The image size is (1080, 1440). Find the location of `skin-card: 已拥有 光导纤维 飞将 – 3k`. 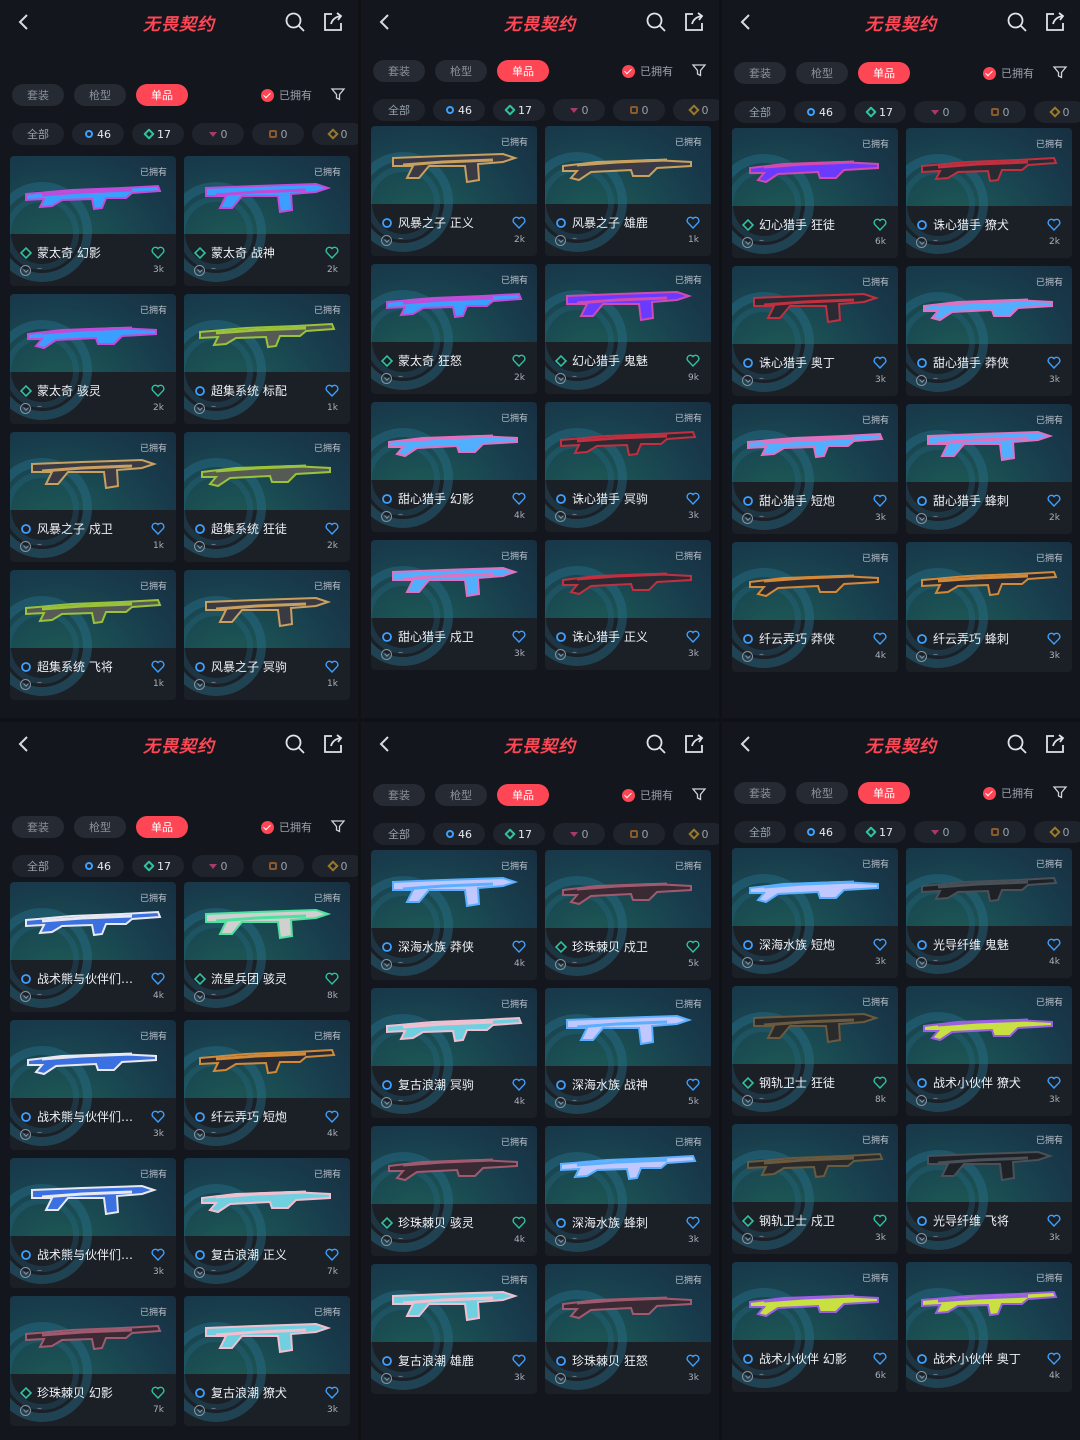

skin-card: 已拥有 光导纤维 飞将 – 3k is located at coordinates (989, 1189).